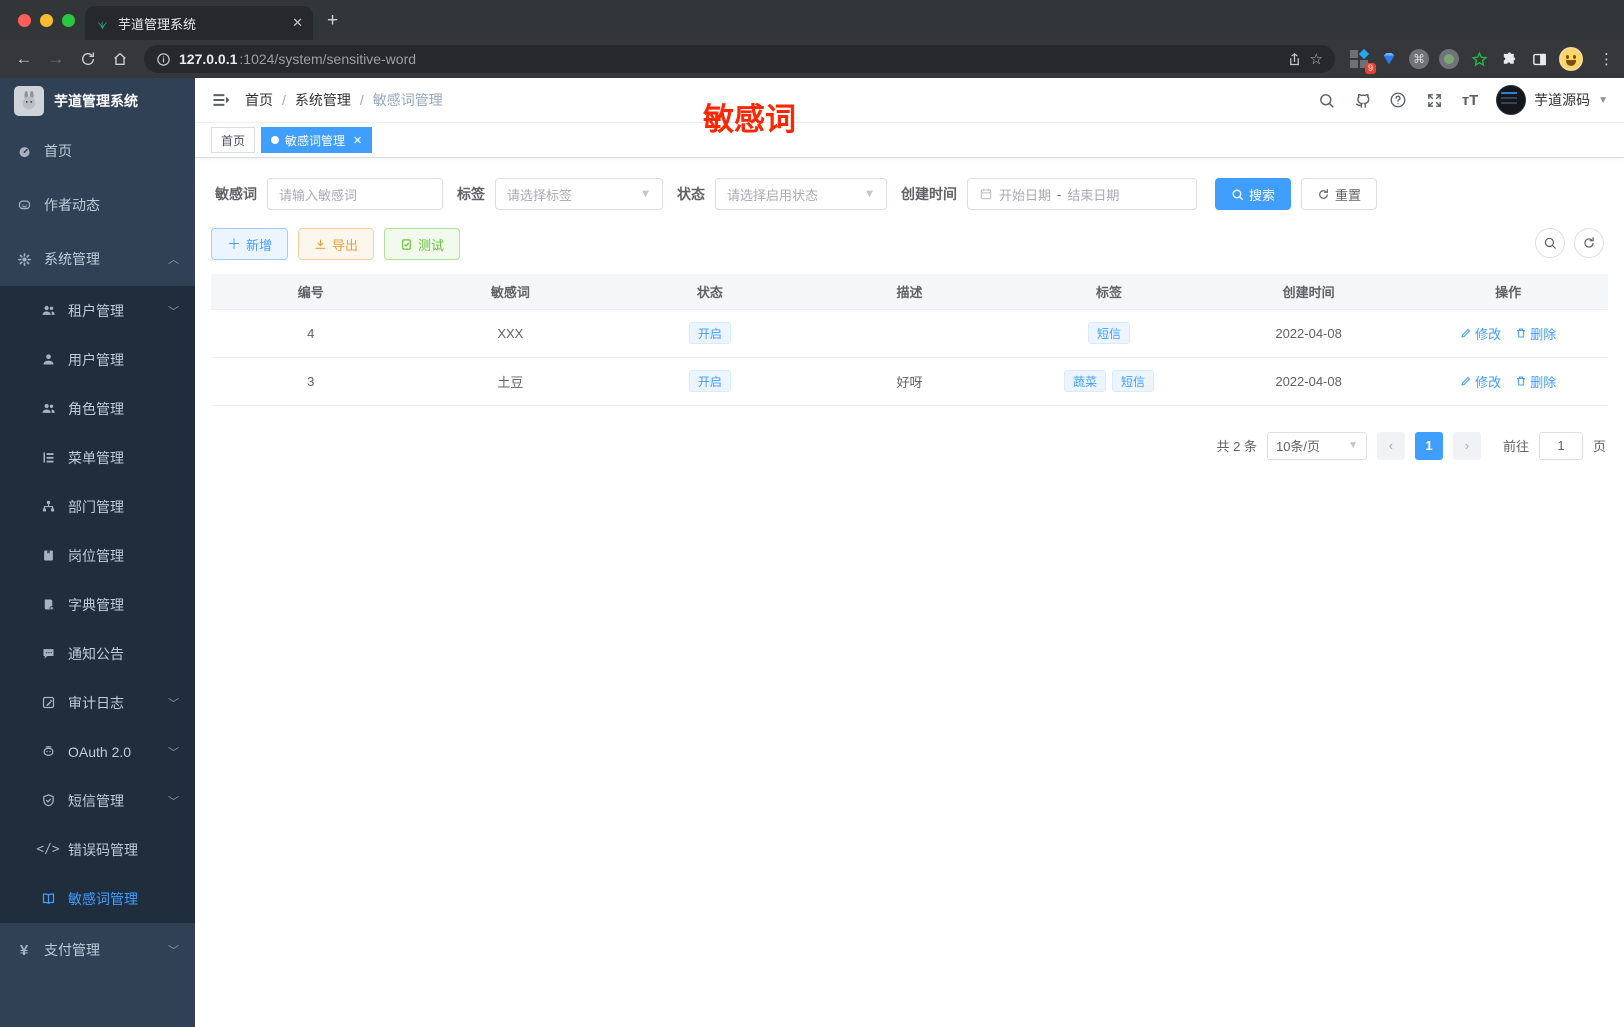 This screenshot has height=1027, width=1624. Describe the element at coordinates (72, 205) in the screenshot. I see `sidebar-item-label: 作者动态` at that location.